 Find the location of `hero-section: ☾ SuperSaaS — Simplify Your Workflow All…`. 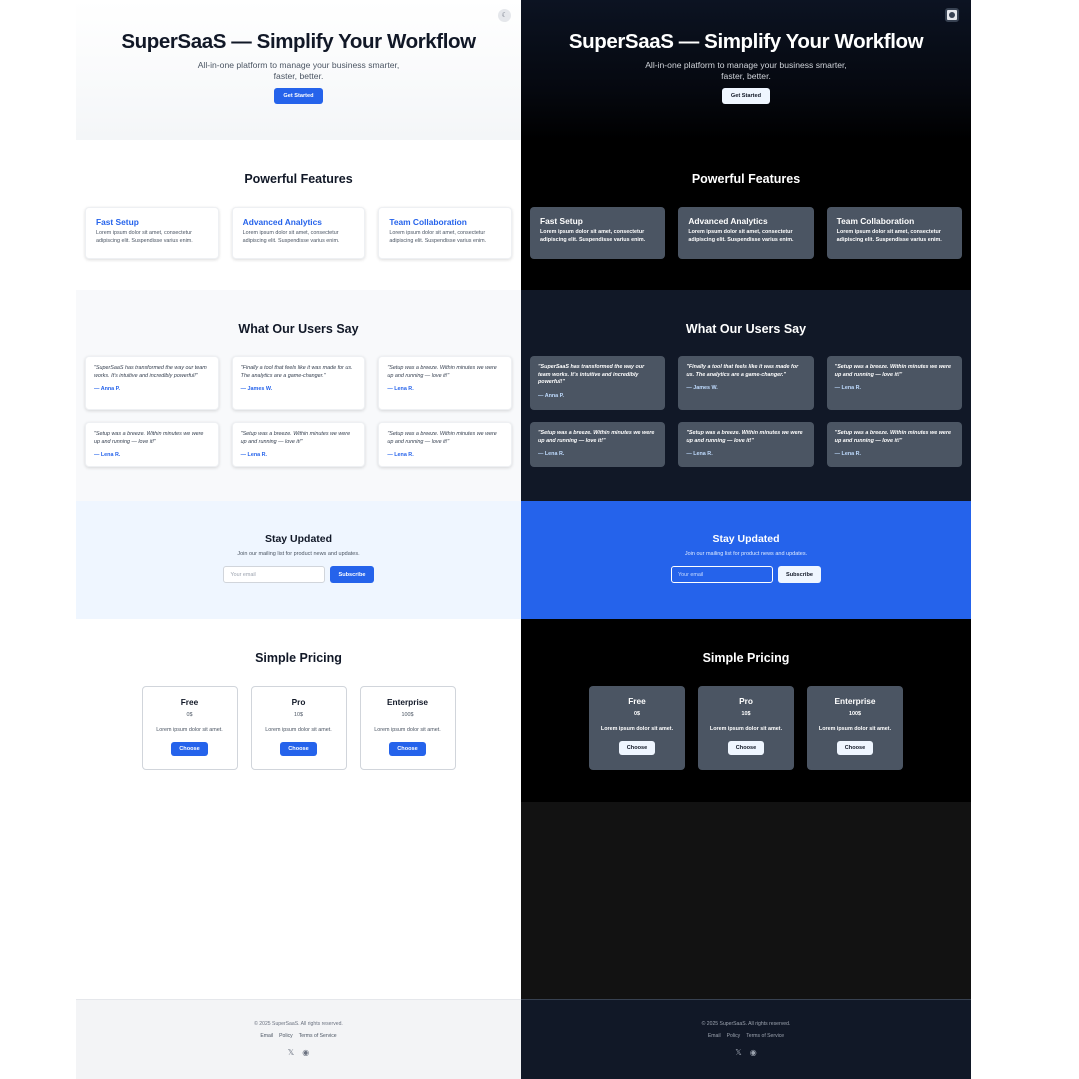

hero-section: ☾ SuperSaaS — Simplify Your Workflow All… is located at coordinates (298, 70).